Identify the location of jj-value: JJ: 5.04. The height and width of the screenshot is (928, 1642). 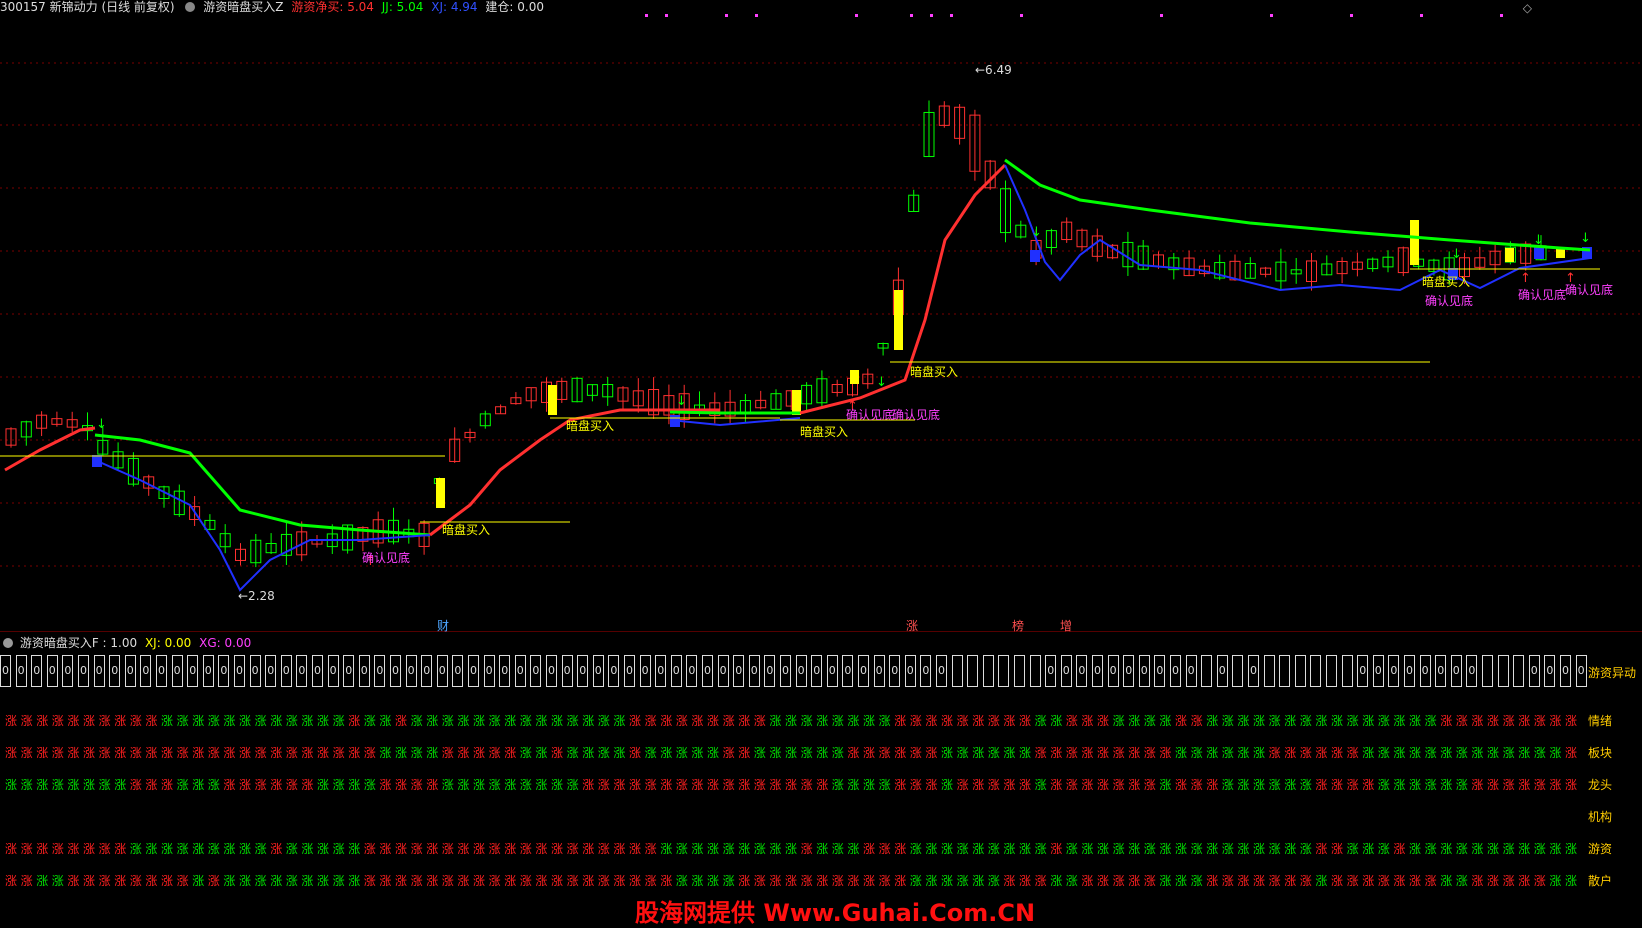
(402, 7).